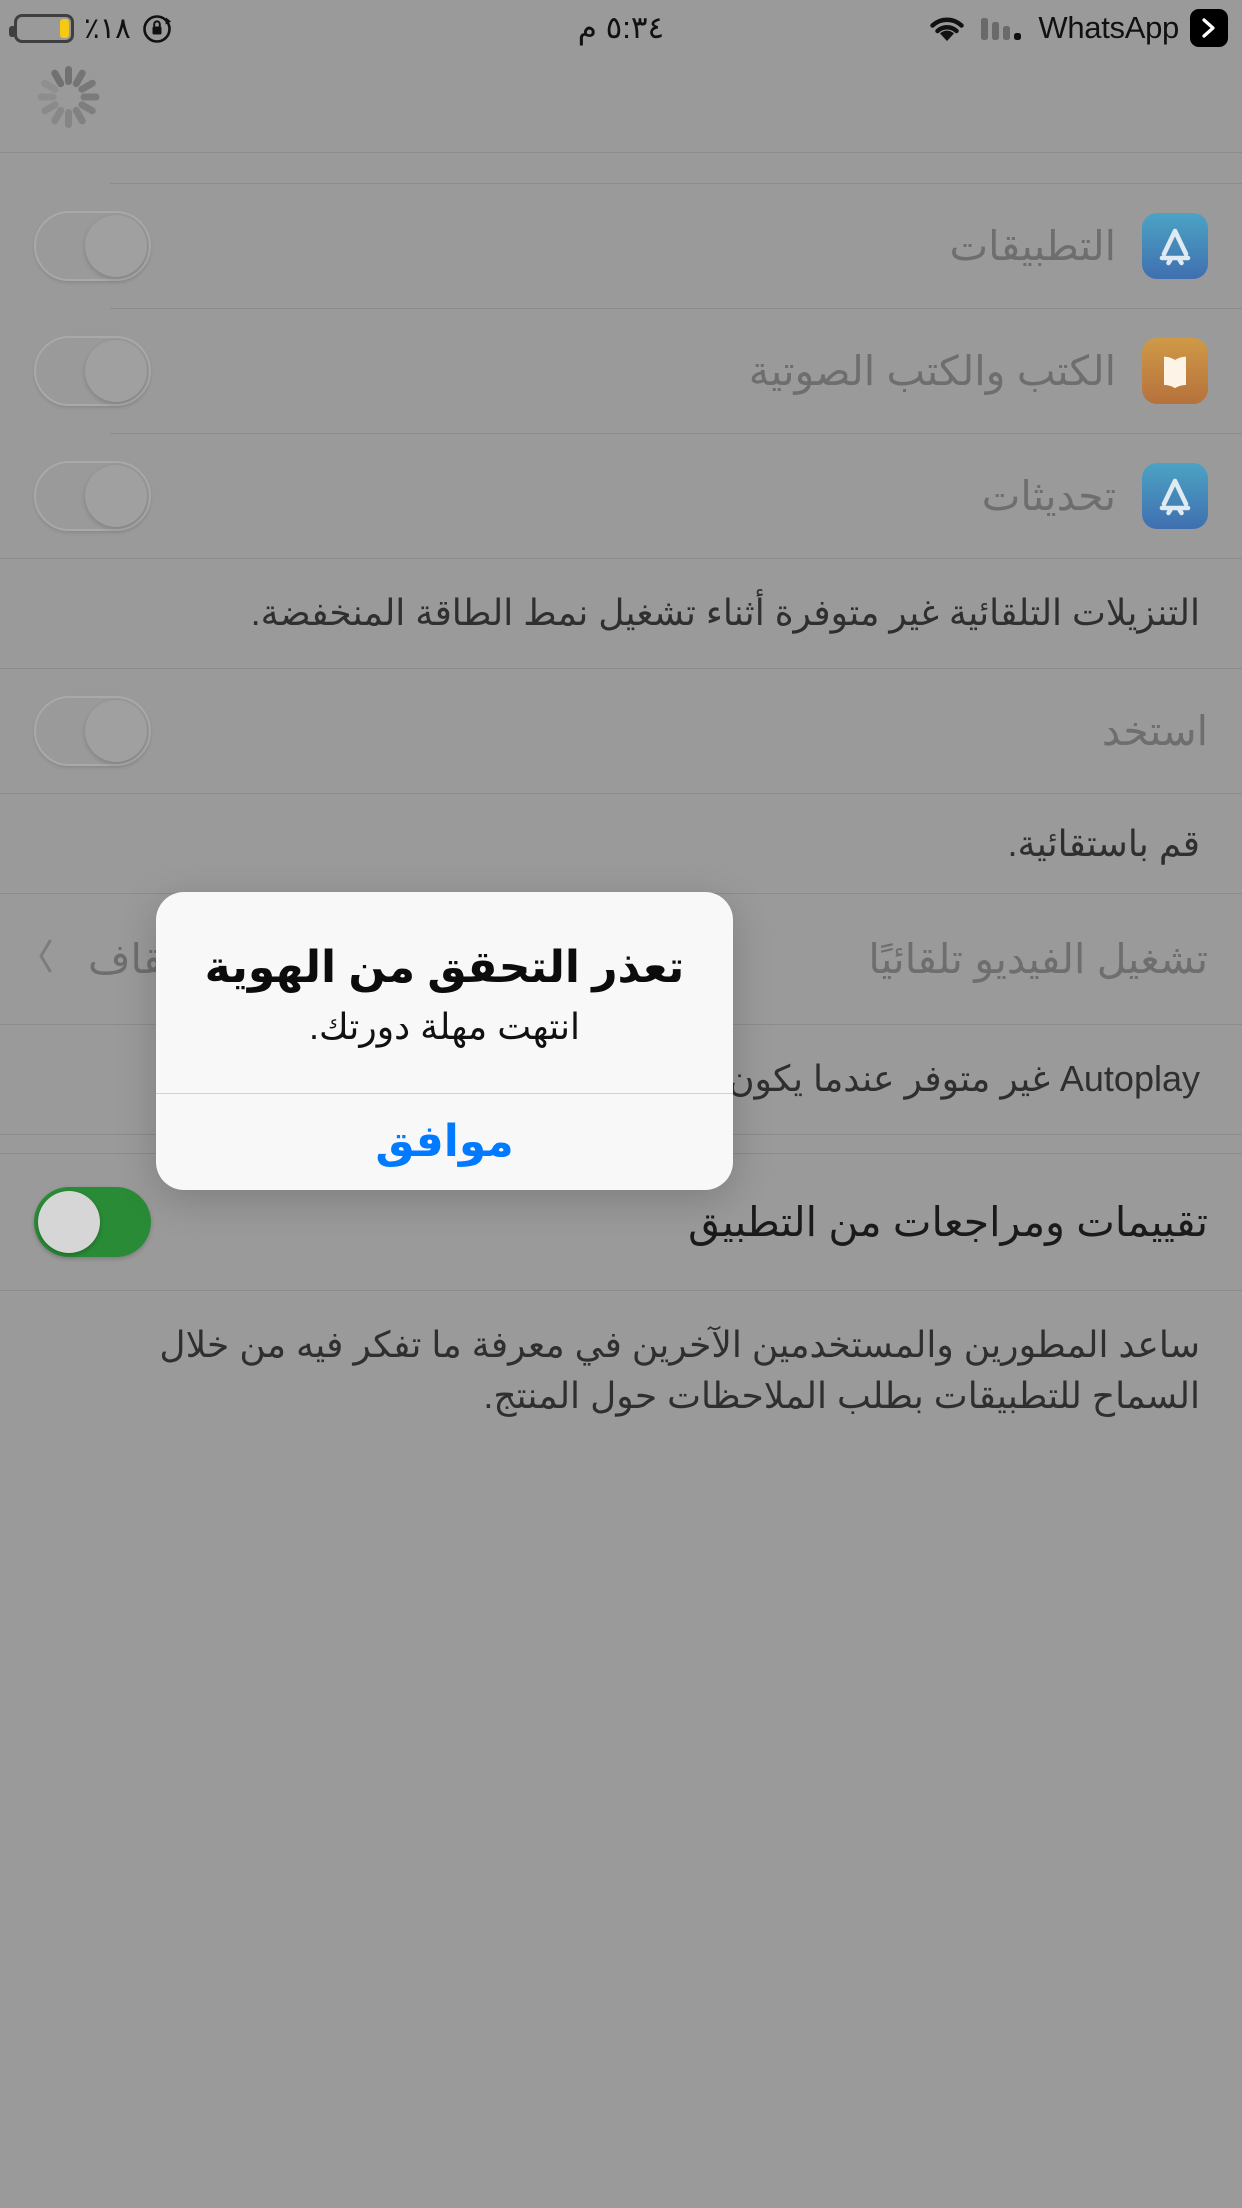 Image resolution: width=1242 pixels, height=2208 pixels. Describe the element at coordinates (64, 28) in the screenshot. I see `battery-fill` at that location.